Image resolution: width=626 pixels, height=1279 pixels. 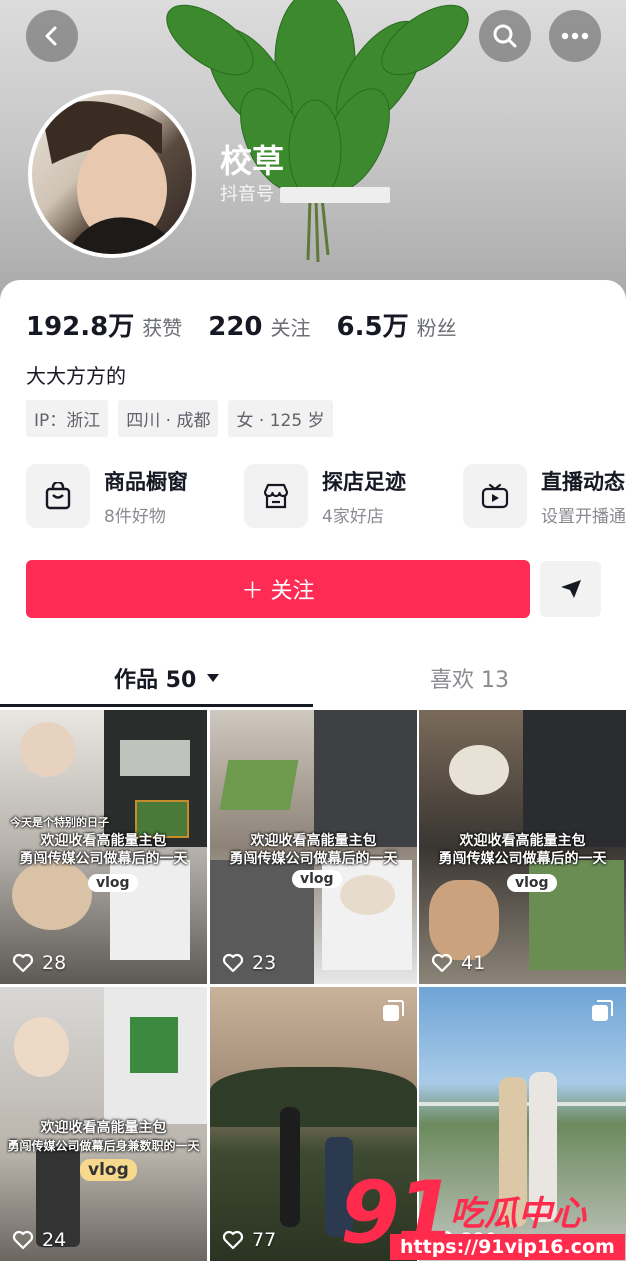 I want to click on tab-active-indicator, so click(x=156, y=705).